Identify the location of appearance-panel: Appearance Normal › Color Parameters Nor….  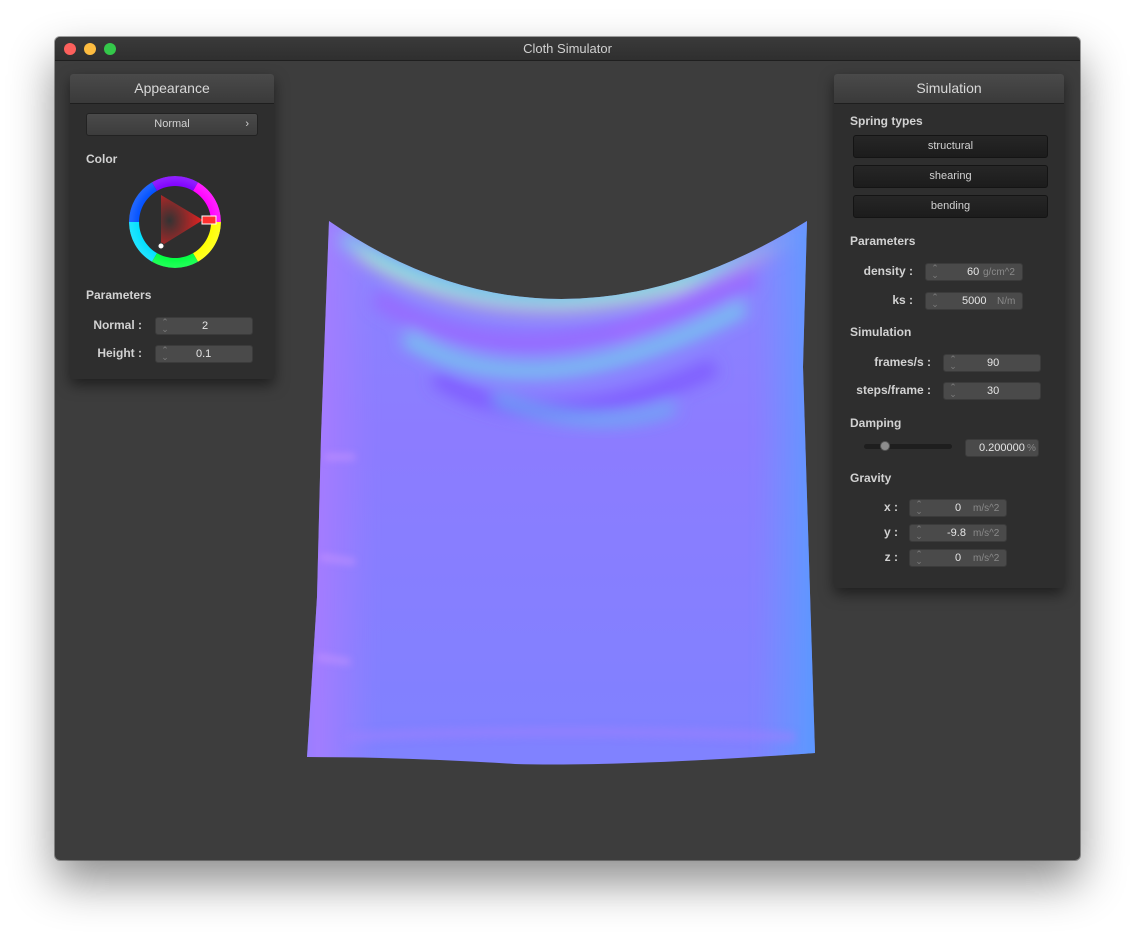
(172, 226).